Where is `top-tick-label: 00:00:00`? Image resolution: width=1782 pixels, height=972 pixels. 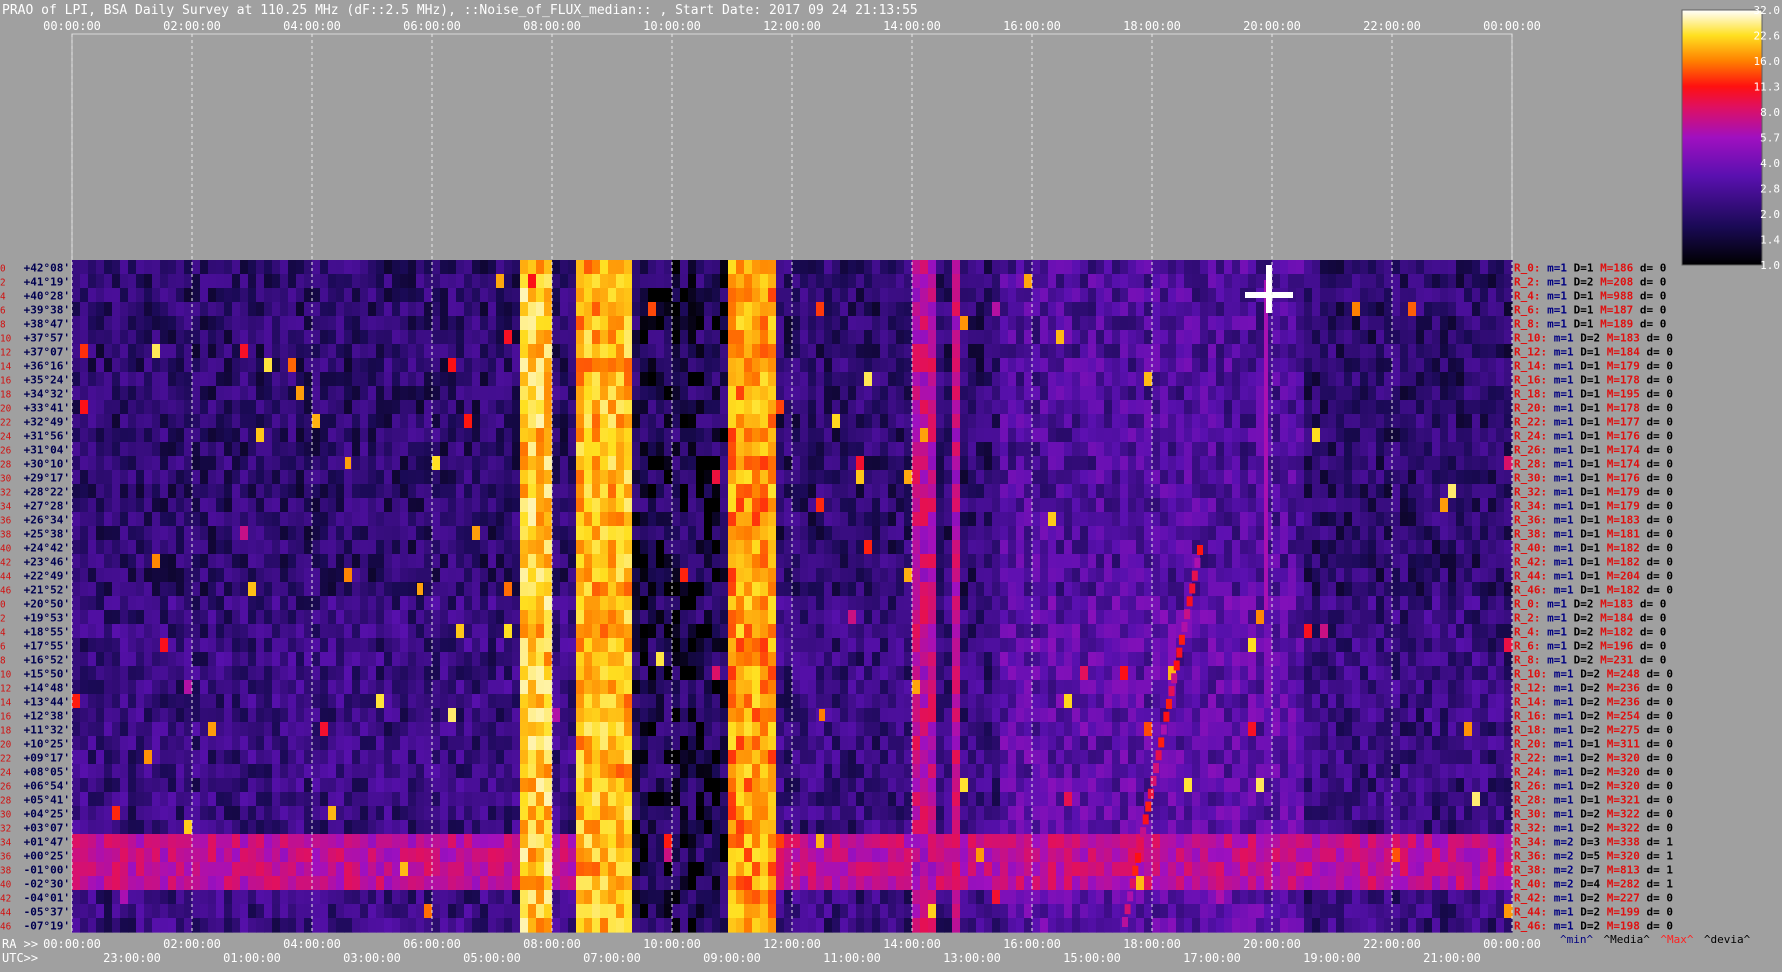
top-tick-label: 00:00:00 is located at coordinates (1512, 26).